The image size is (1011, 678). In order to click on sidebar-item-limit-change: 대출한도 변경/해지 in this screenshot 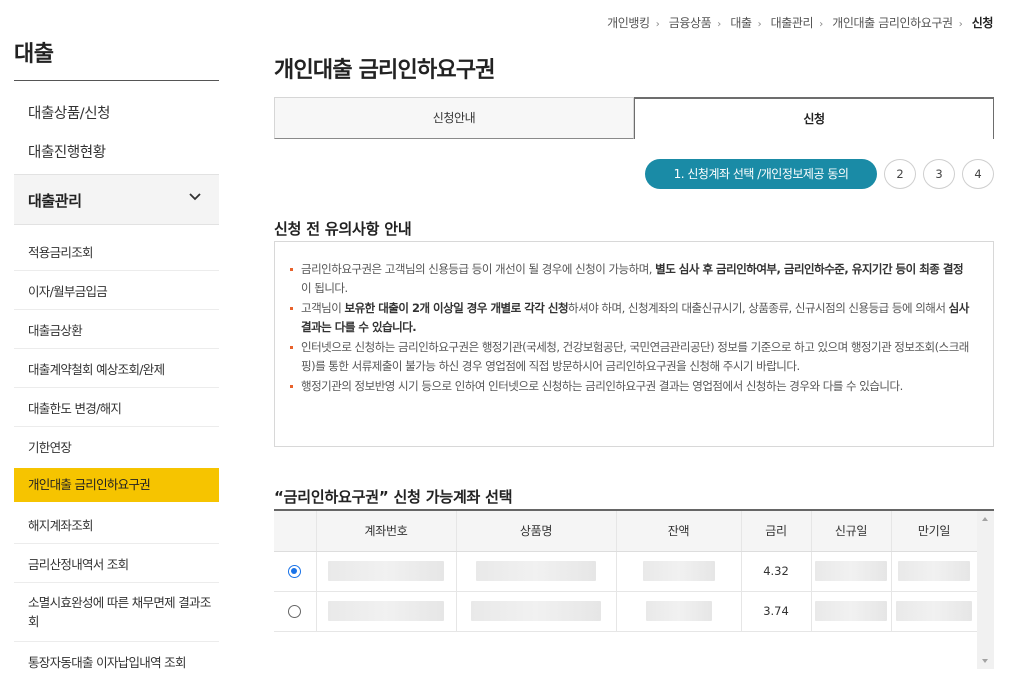, I will do `click(116, 407)`.